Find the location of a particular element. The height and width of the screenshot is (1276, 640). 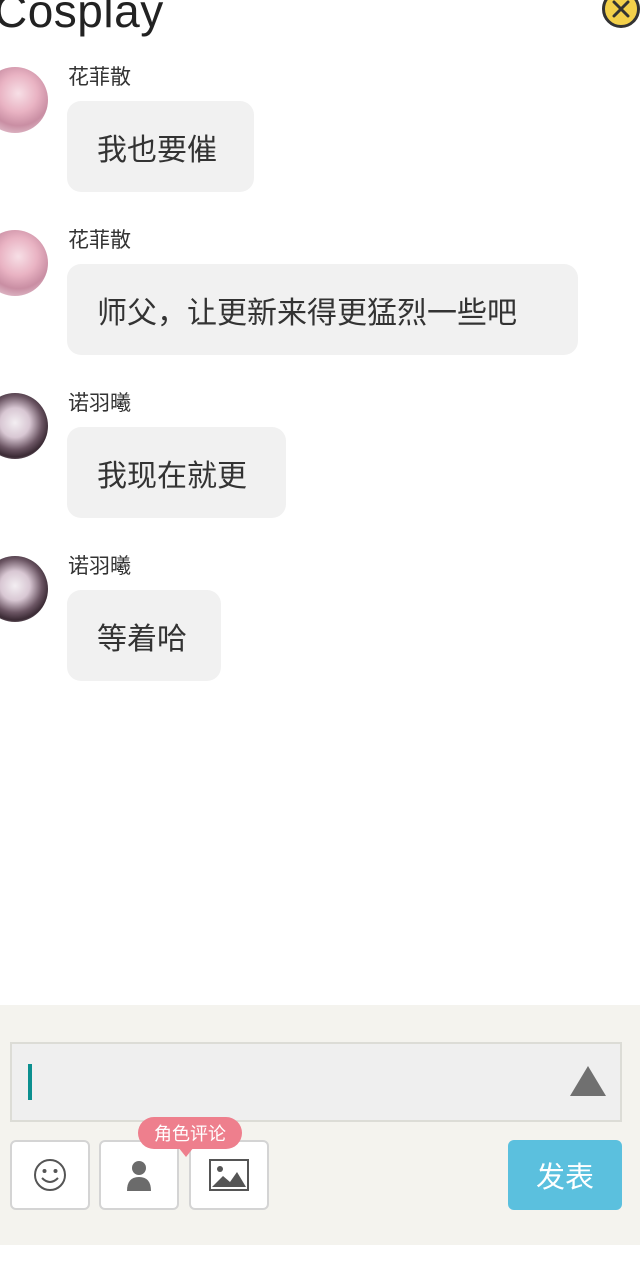

text-caret is located at coordinates (30, 1082).